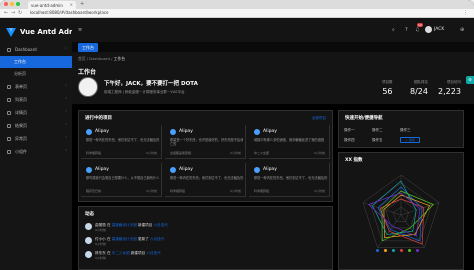 The height and width of the screenshot is (270, 474). I want to click on browser-menu-icon: ⋮, so click(465, 13).